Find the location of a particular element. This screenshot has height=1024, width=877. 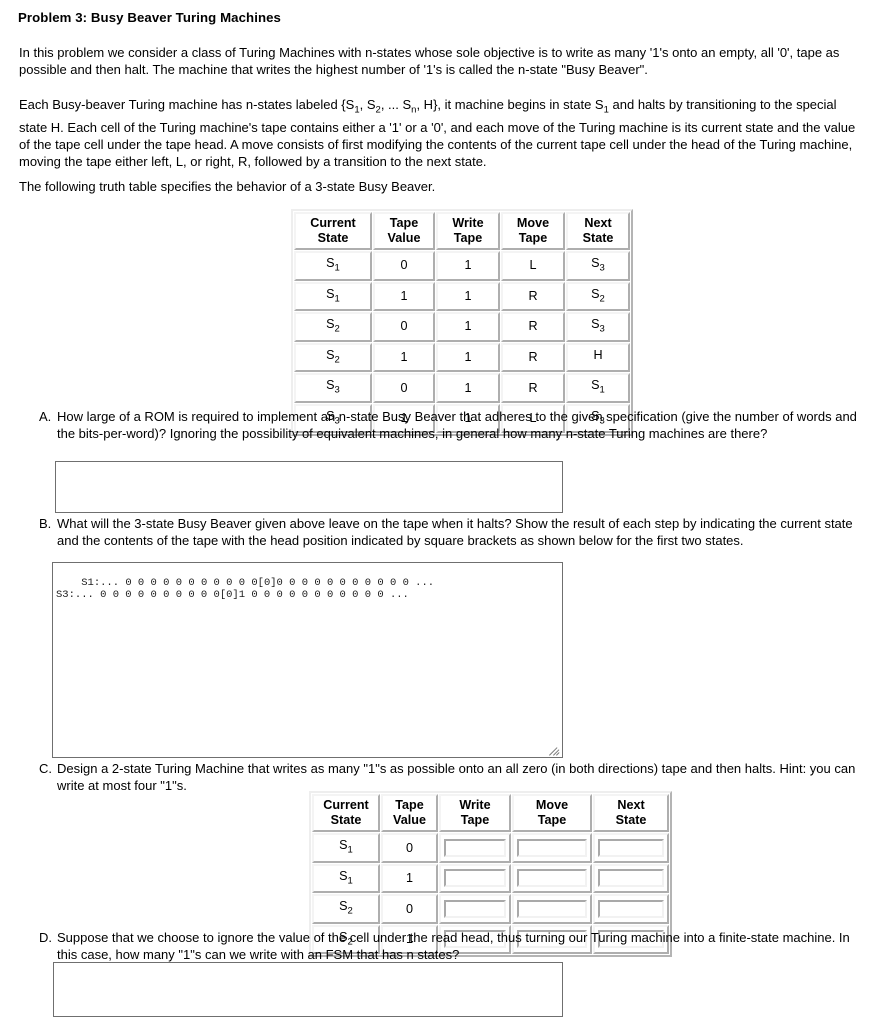

cell-move-tape: L is located at coordinates (533, 266).